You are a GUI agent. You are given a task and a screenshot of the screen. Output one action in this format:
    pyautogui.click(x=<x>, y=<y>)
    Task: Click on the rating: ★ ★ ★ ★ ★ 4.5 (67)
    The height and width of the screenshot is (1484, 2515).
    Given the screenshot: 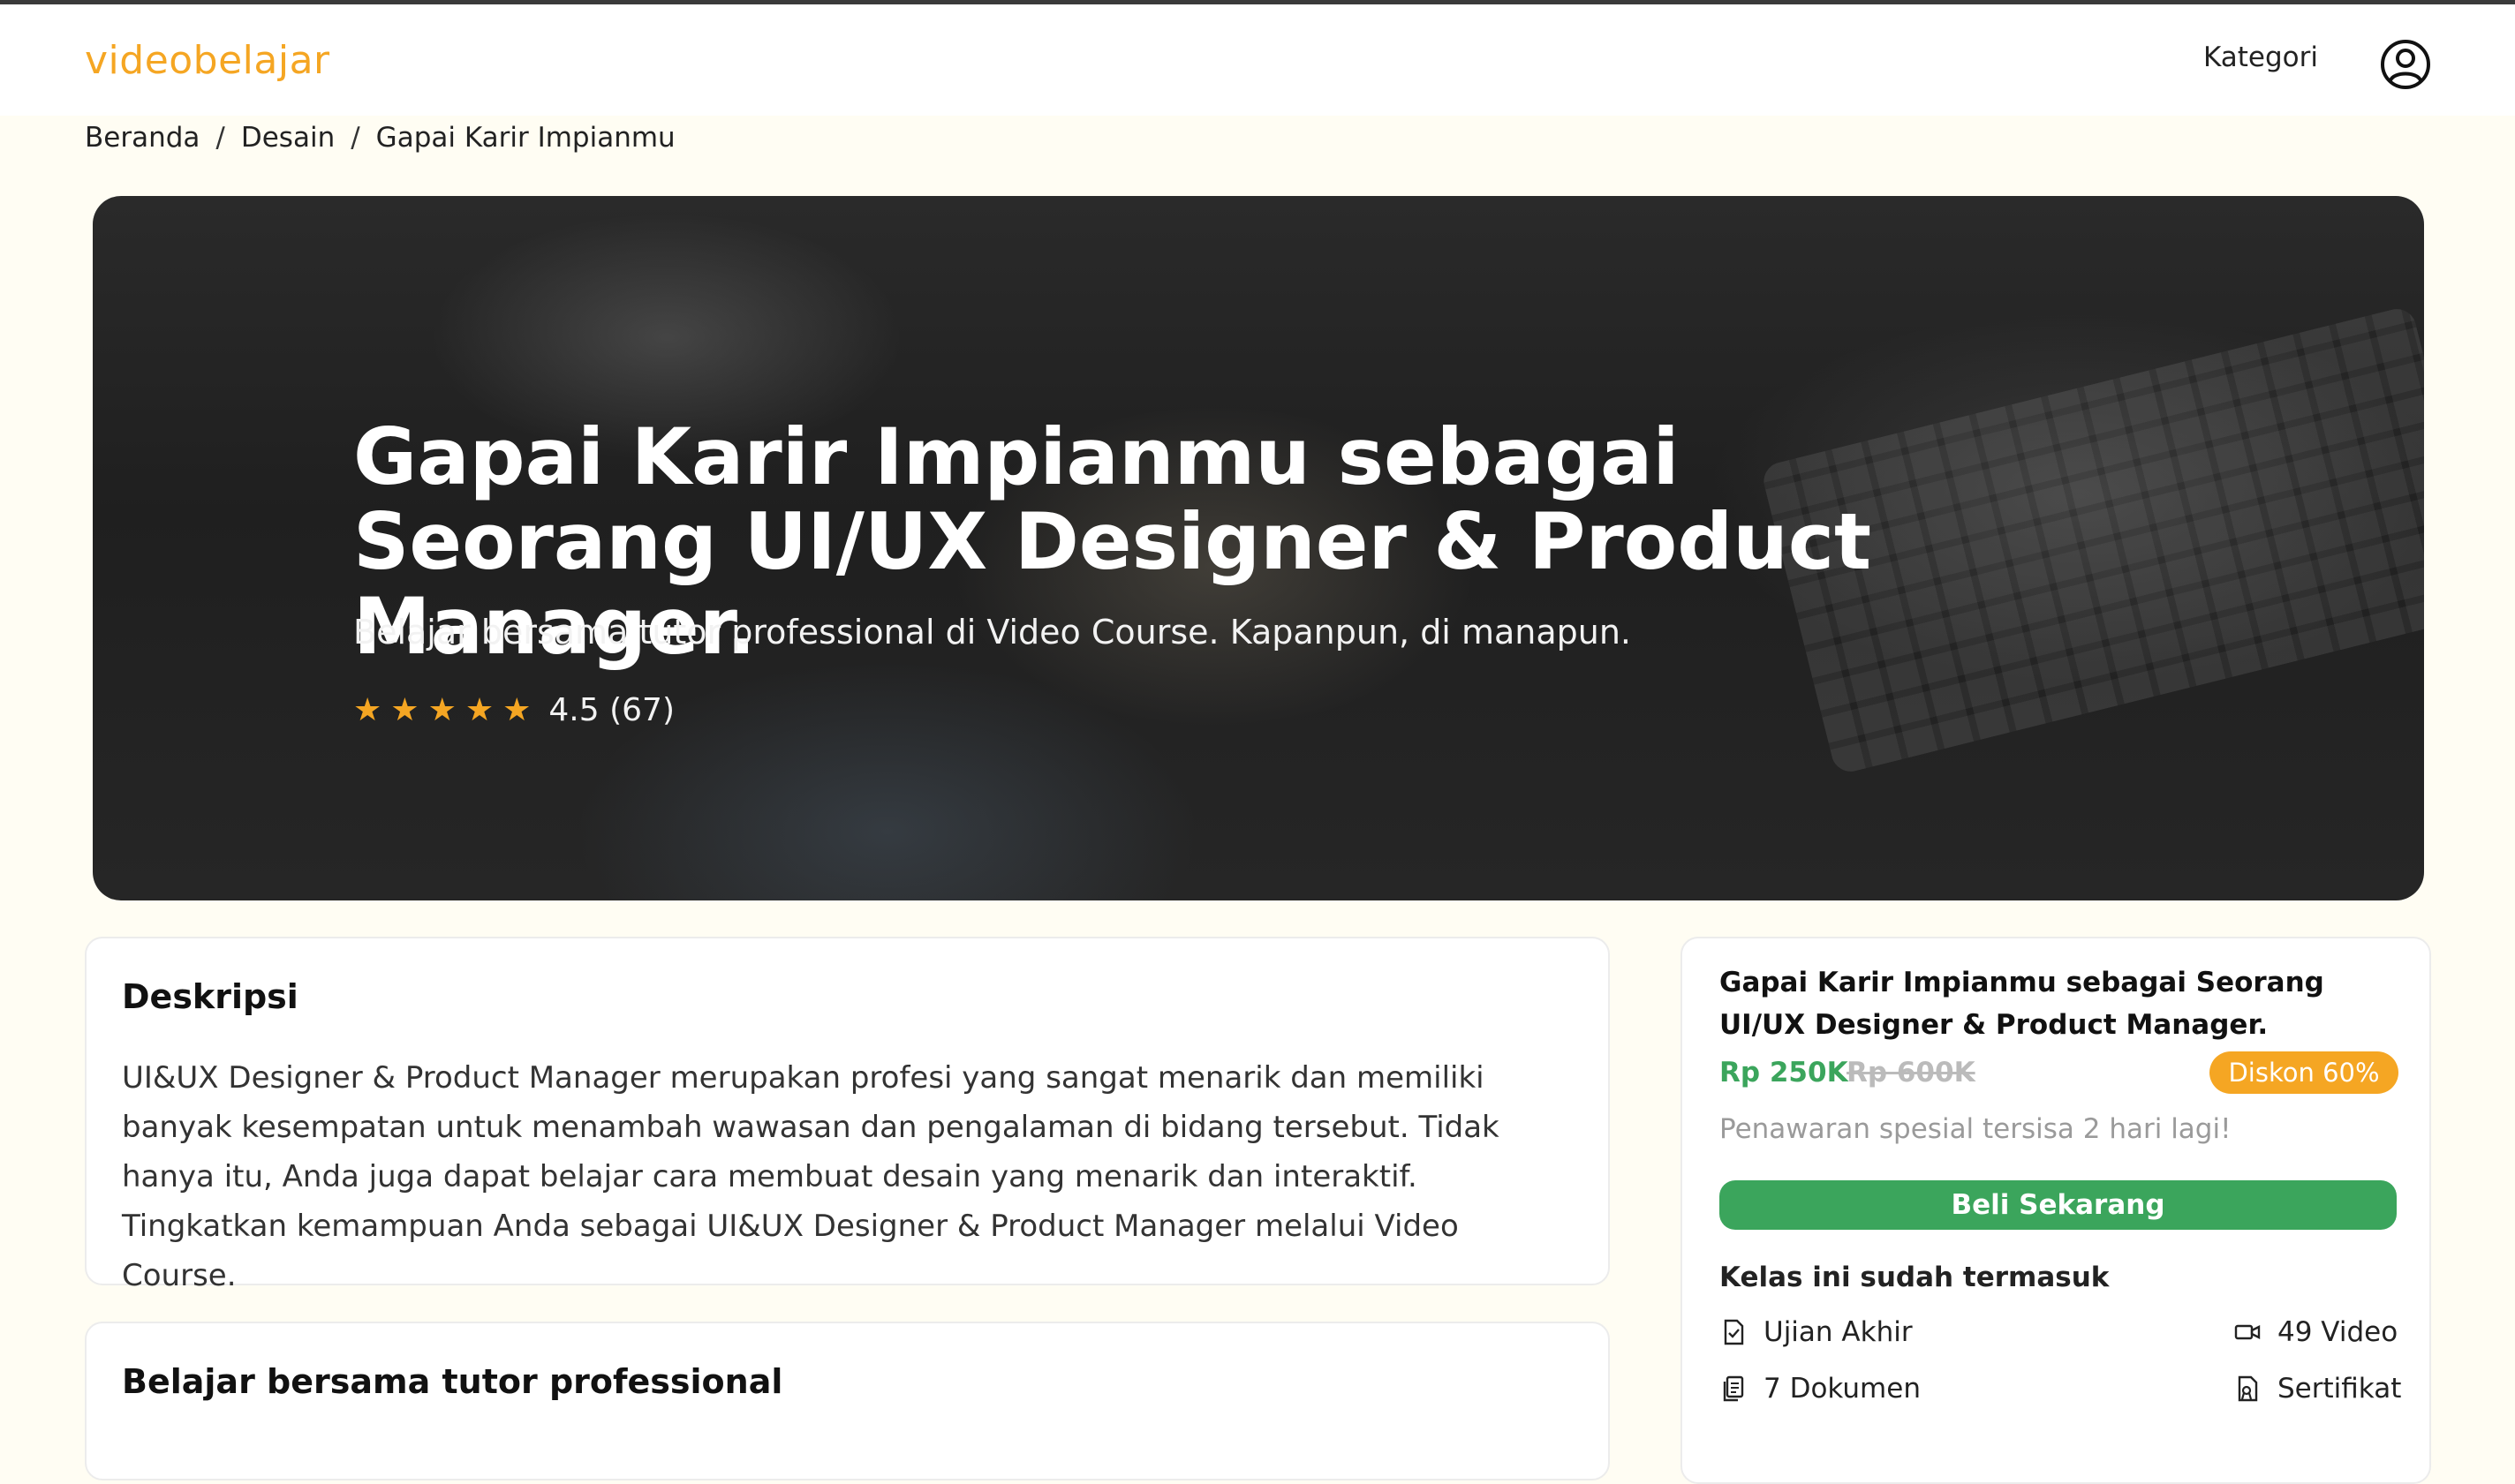 What is the action you would take?
    pyautogui.click(x=514, y=710)
    